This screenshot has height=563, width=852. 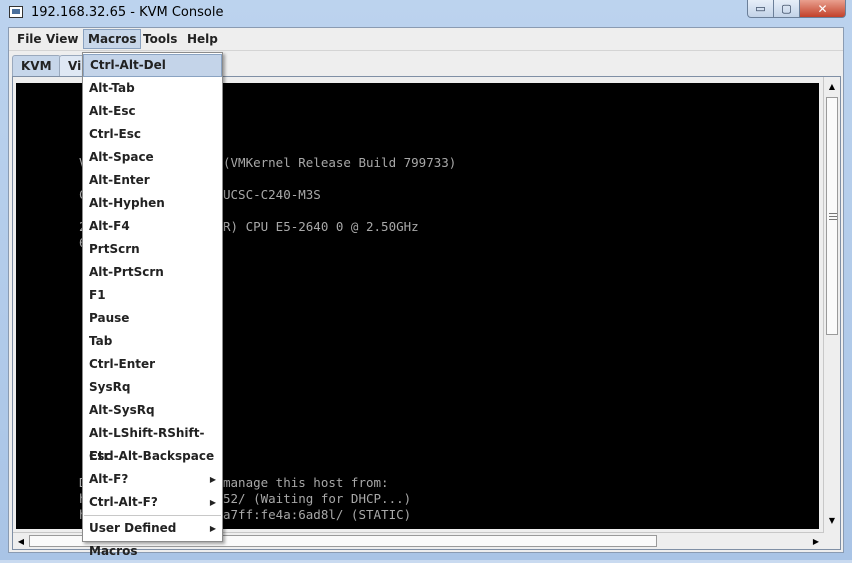 I want to click on title-bar: 192.168.32.65 - KVM Console ▭ ▢ ✕, so click(x=426, y=13).